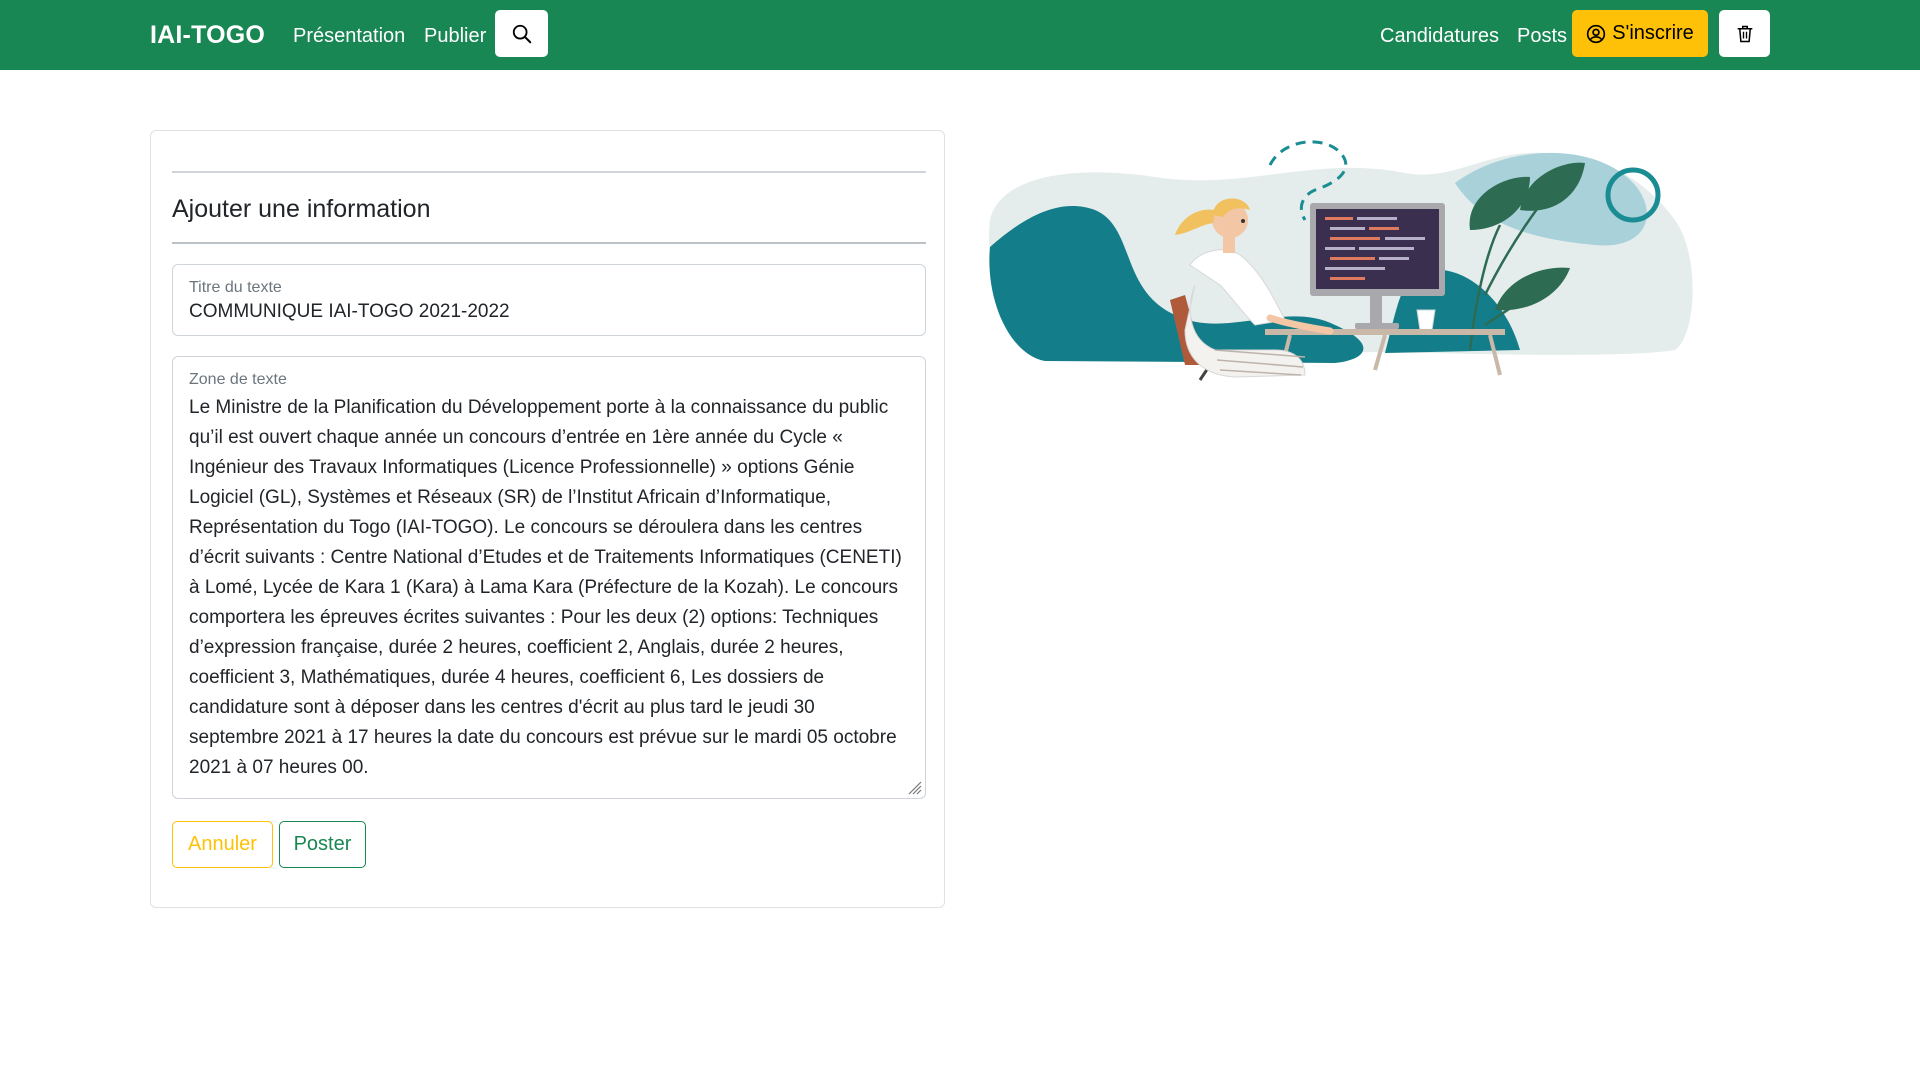 The height and width of the screenshot is (1080, 1920). Describe the element at coordinates (1596, 33) in the screenshot. I see `user-circle-icon` at that location.